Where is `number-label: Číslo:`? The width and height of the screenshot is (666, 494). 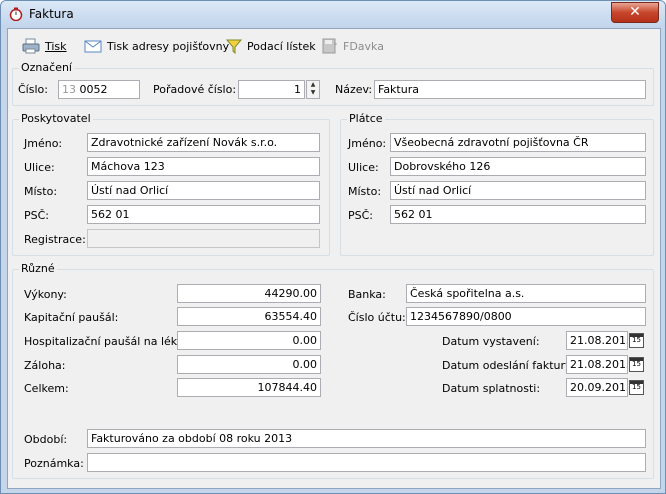
number-label: Číslo: is located at coordinates (33, 89).